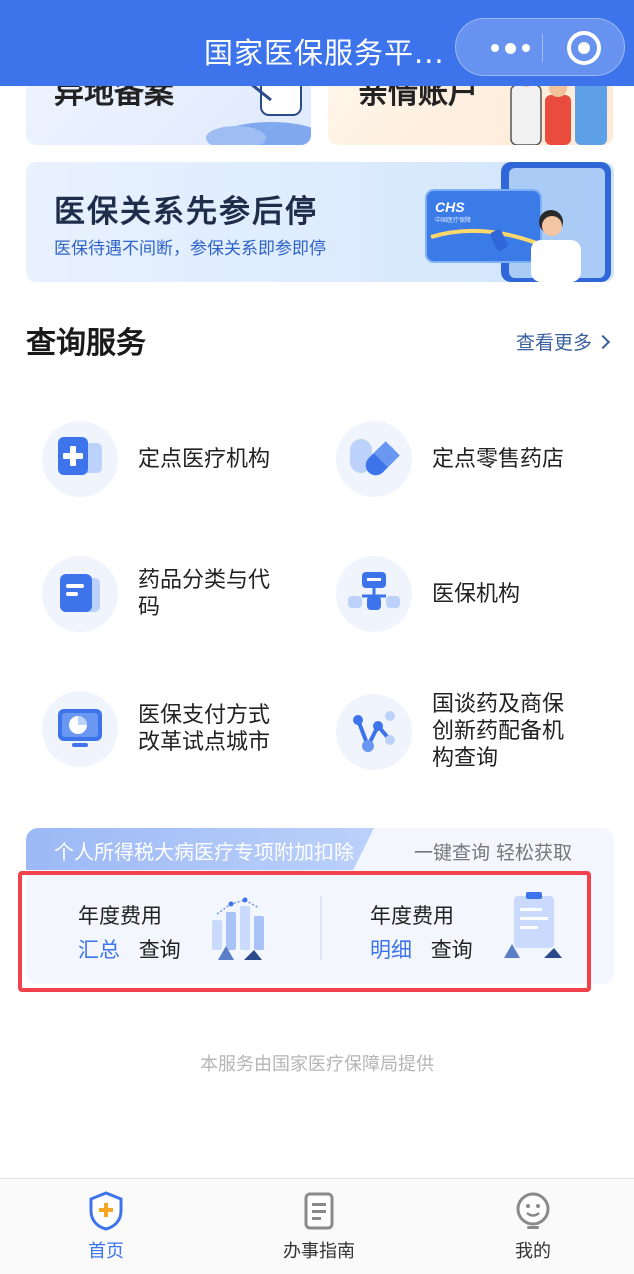 This screenshot has width=634, height=1274. I want to click on service-item-payment-reform-cities: 医保支付方式改革试点城市, so click(165, 729).